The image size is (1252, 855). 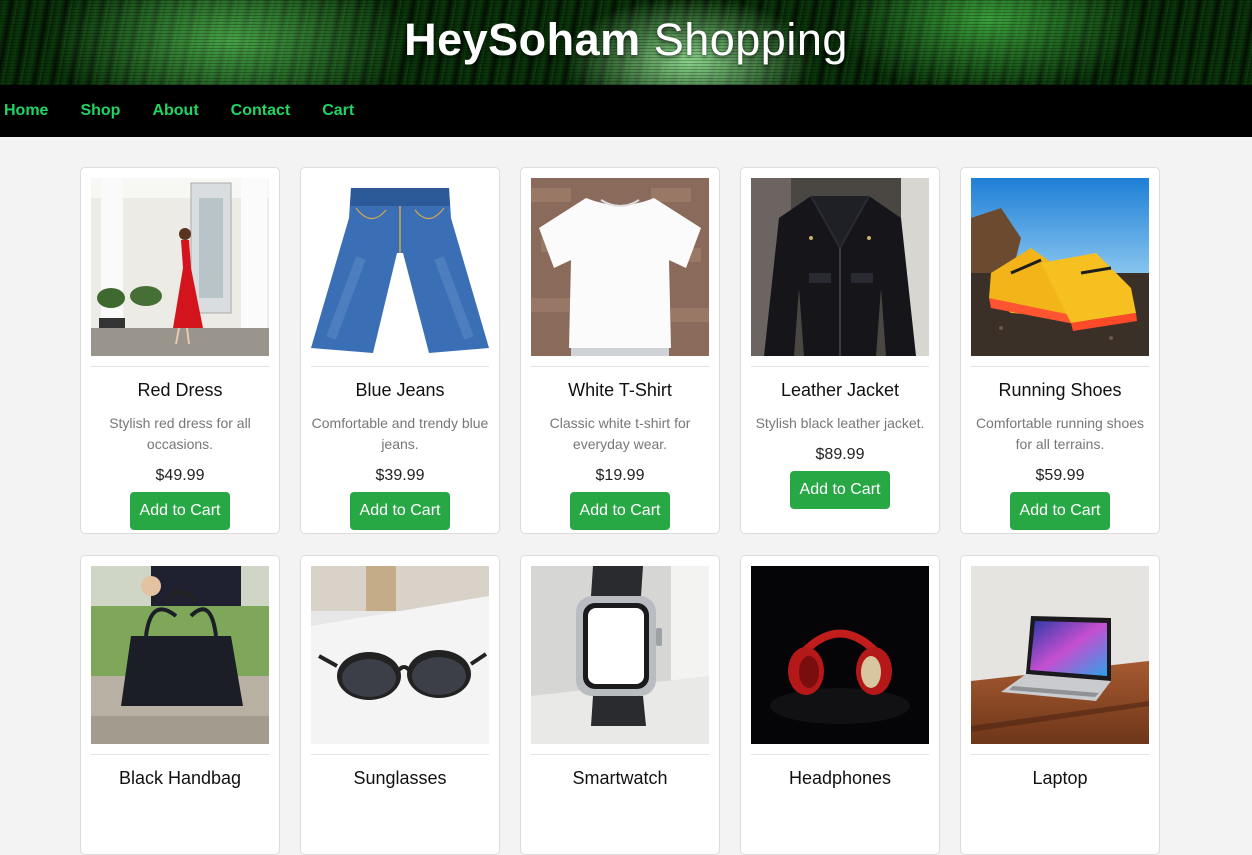 I want to click on leather-jacket-image, so click(x=840, y=267).